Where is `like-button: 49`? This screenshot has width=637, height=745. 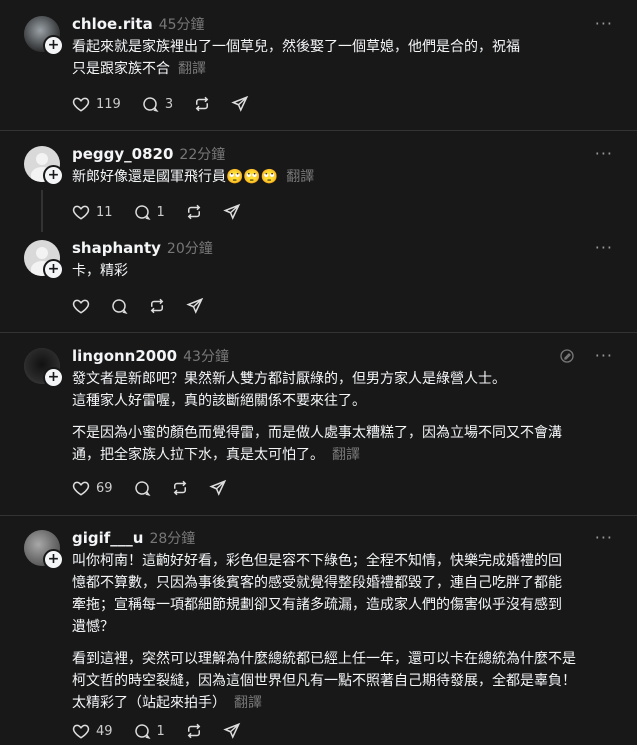
like-button: 49 is located at coordinates (92, 731).